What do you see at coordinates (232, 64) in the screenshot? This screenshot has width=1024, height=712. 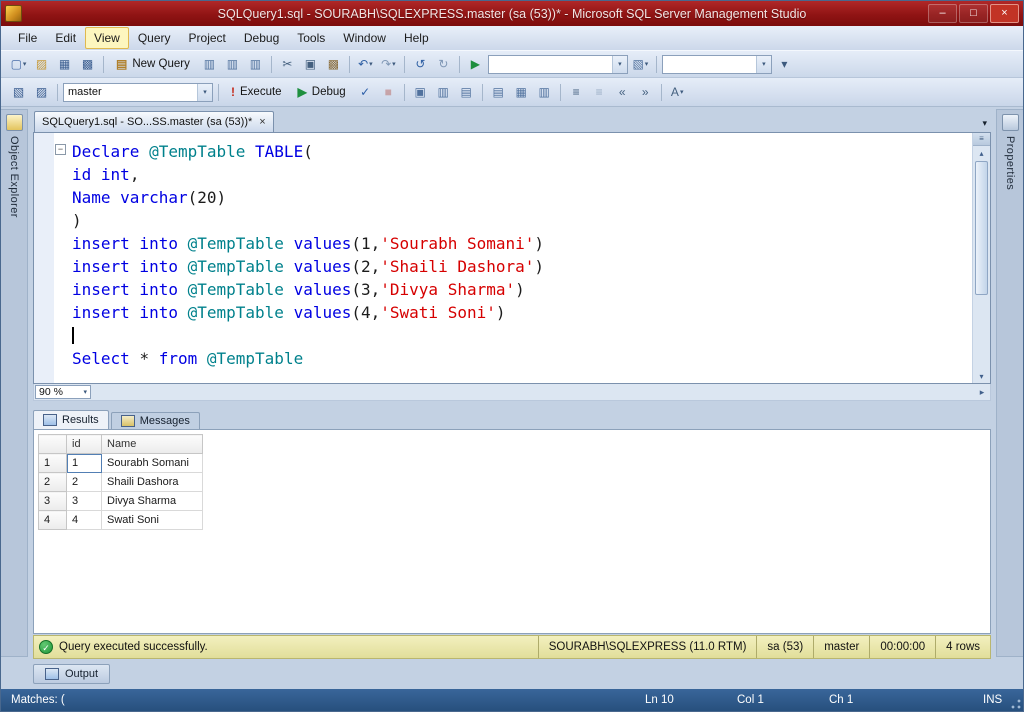 I see `analysis-services-query-icon: ▥` at bounding box center [232, 64].